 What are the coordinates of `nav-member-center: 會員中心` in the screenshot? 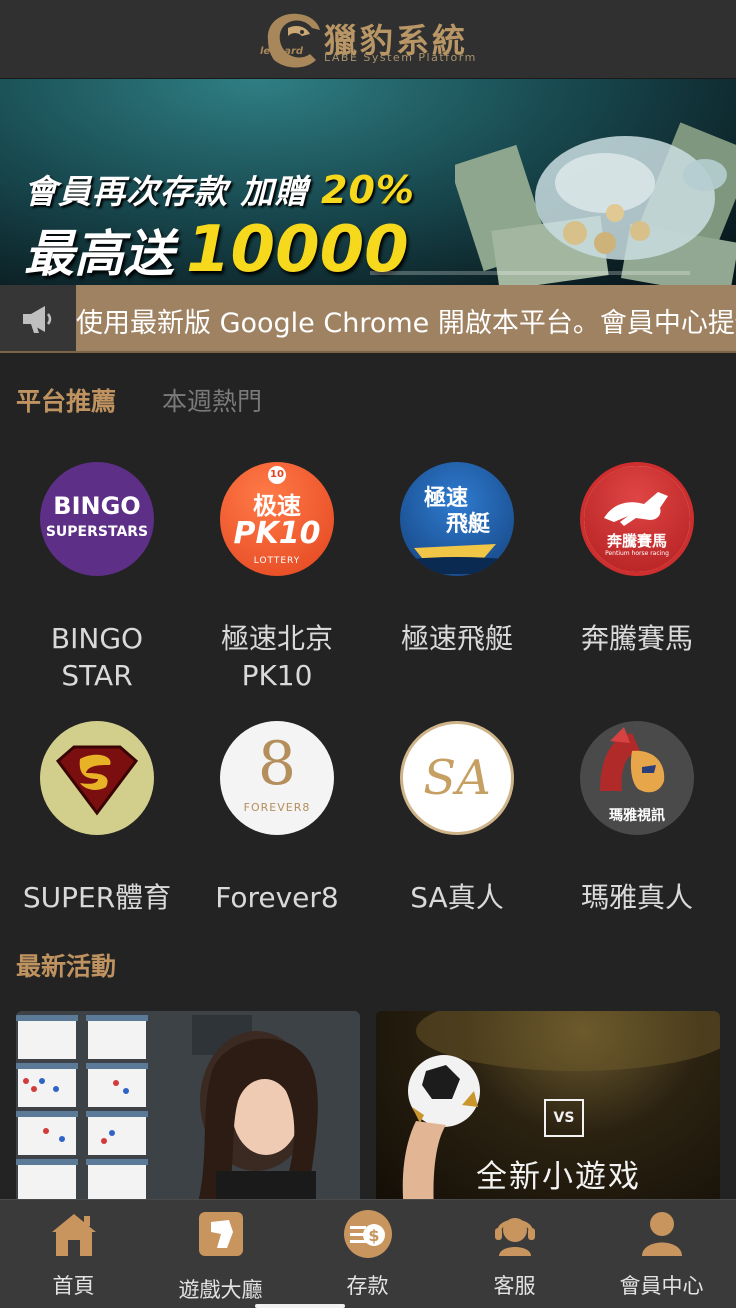 It's located at (661, 1254).